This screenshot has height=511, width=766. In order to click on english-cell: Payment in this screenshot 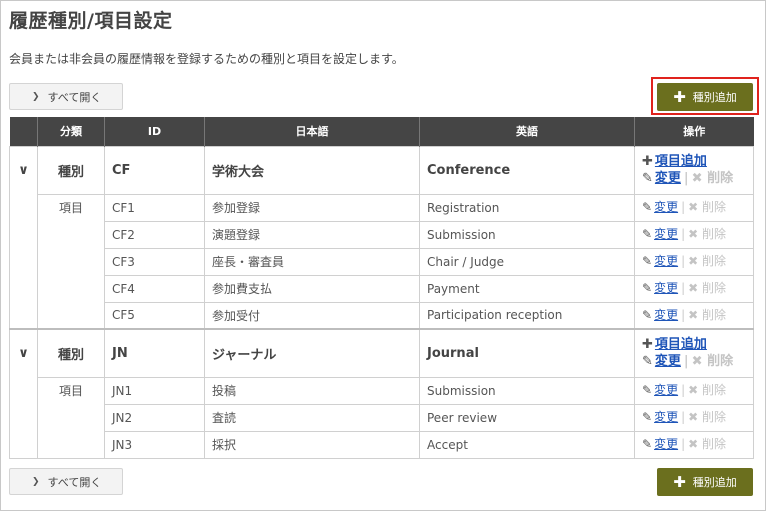, I will do `click(527, 288)`.